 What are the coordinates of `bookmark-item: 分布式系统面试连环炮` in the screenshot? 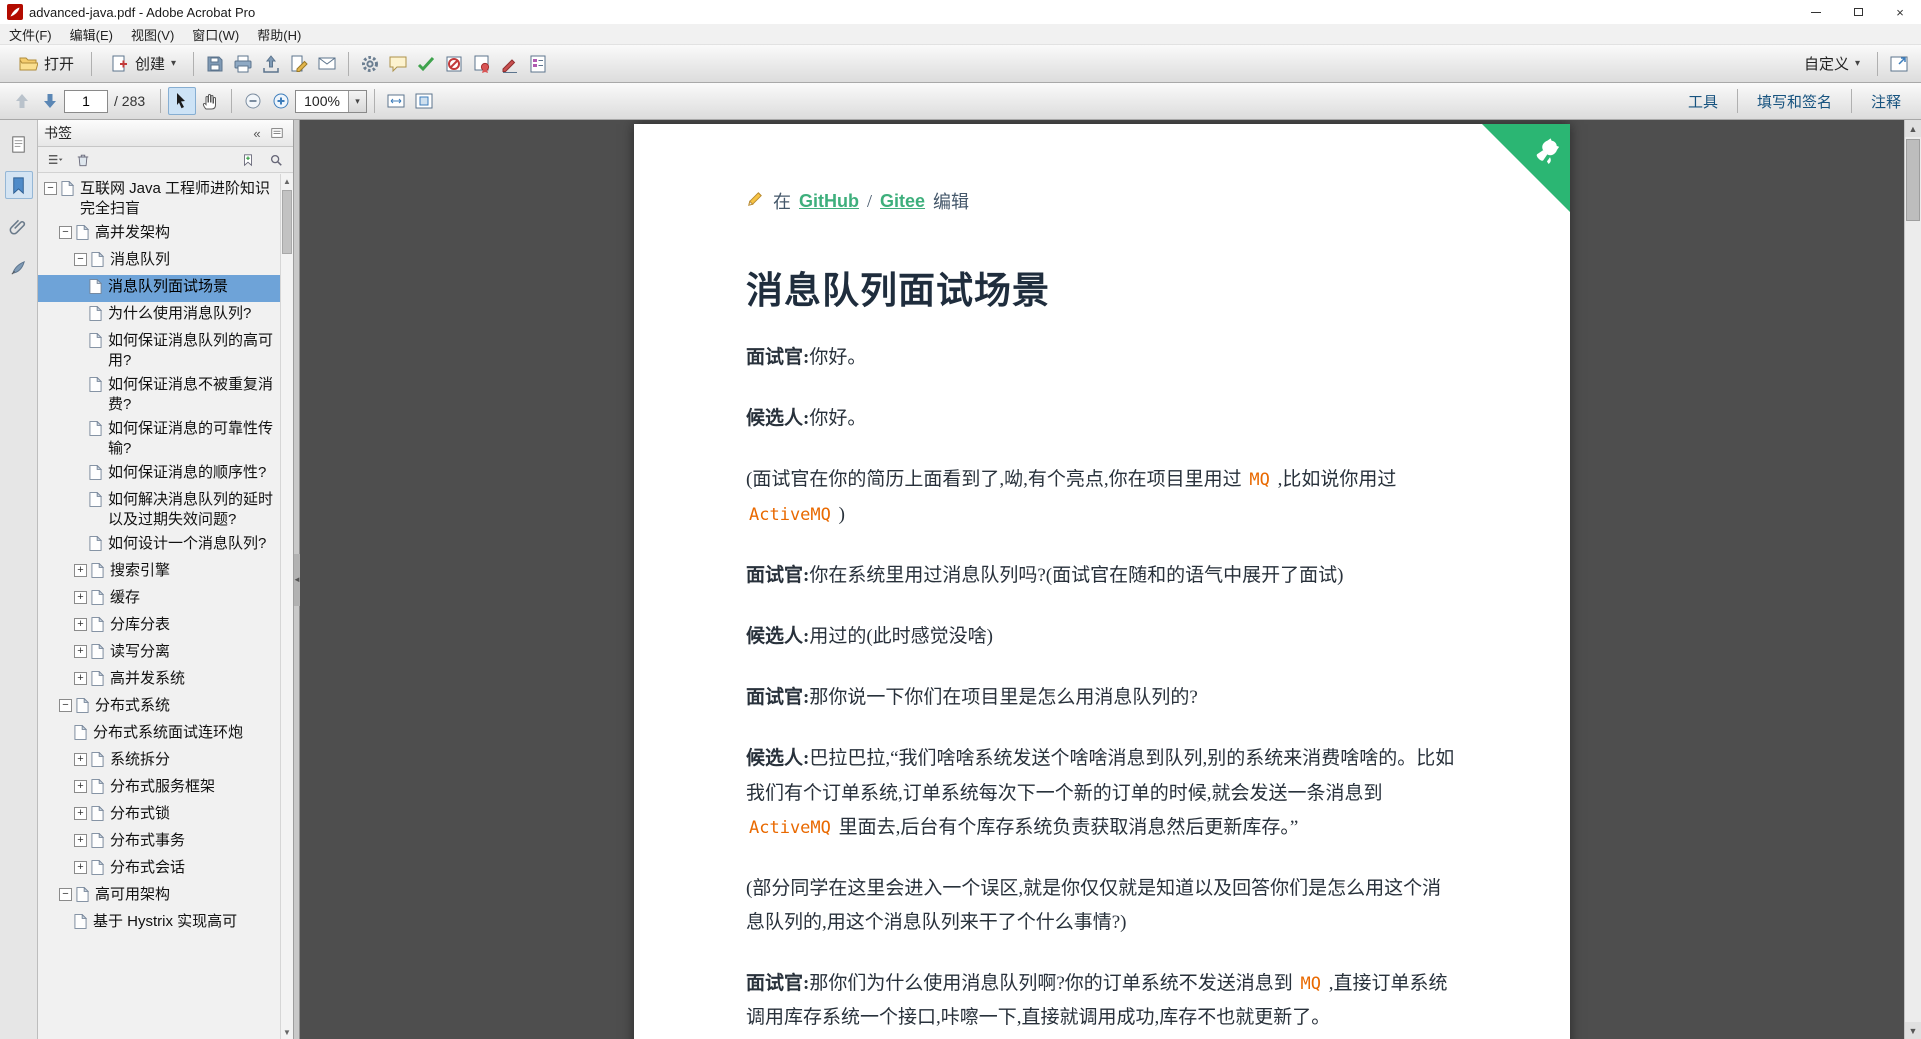 It's located at (159, 734).